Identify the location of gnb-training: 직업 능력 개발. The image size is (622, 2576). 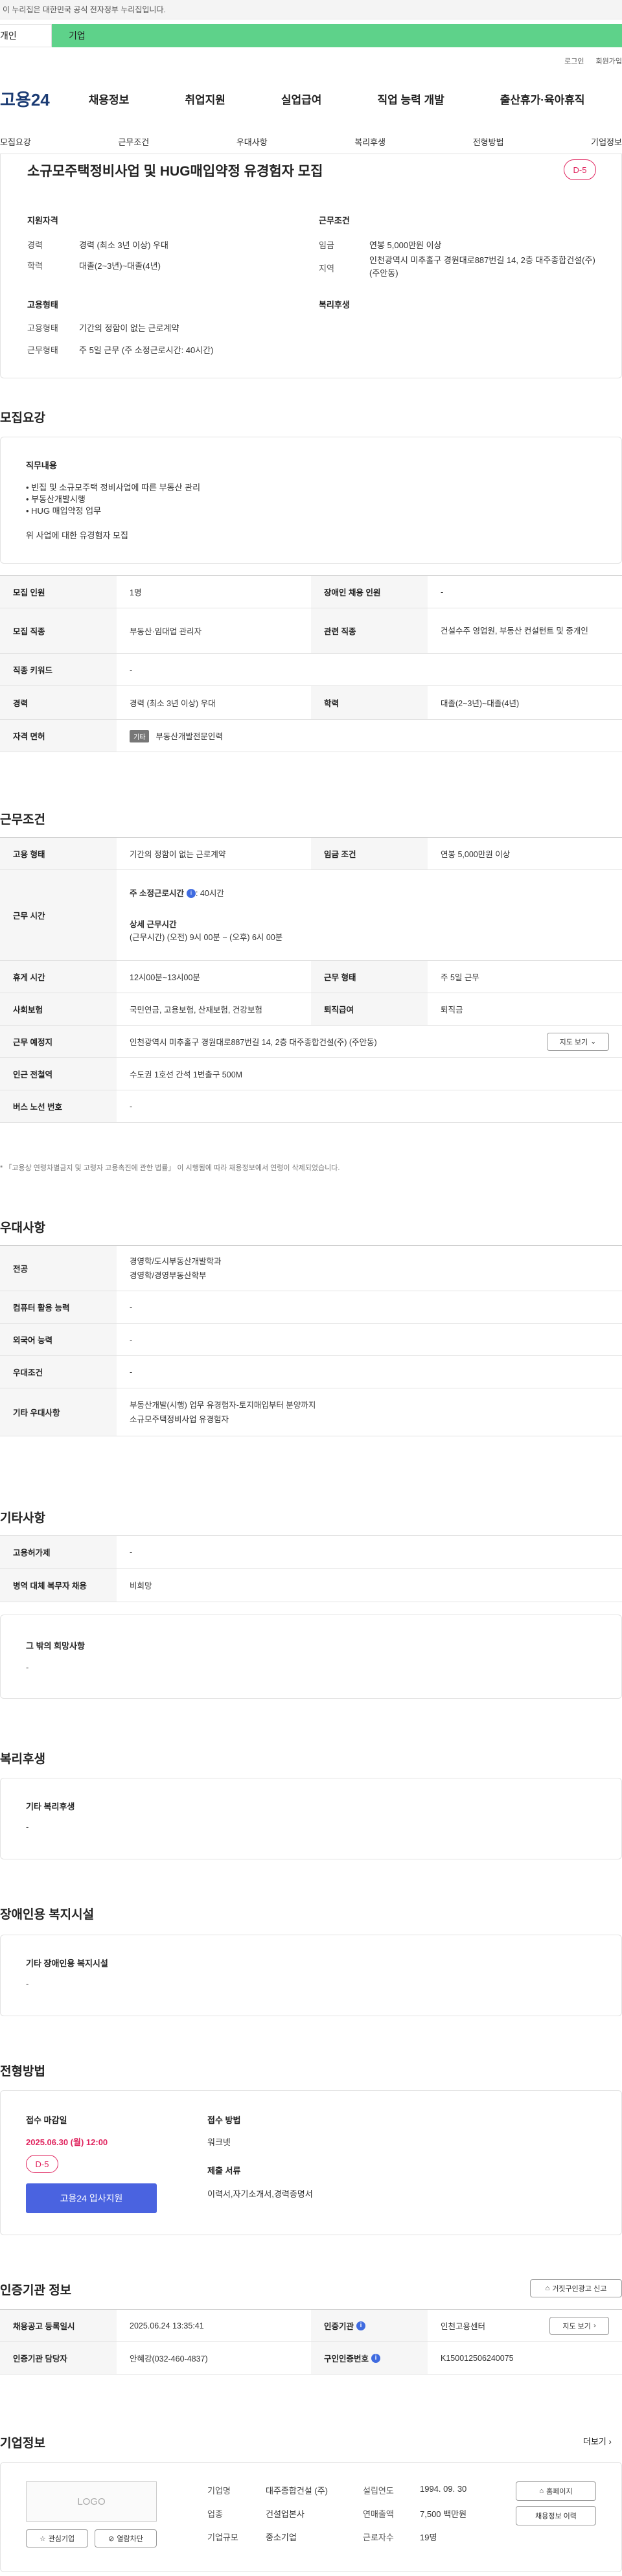
(410, 99).